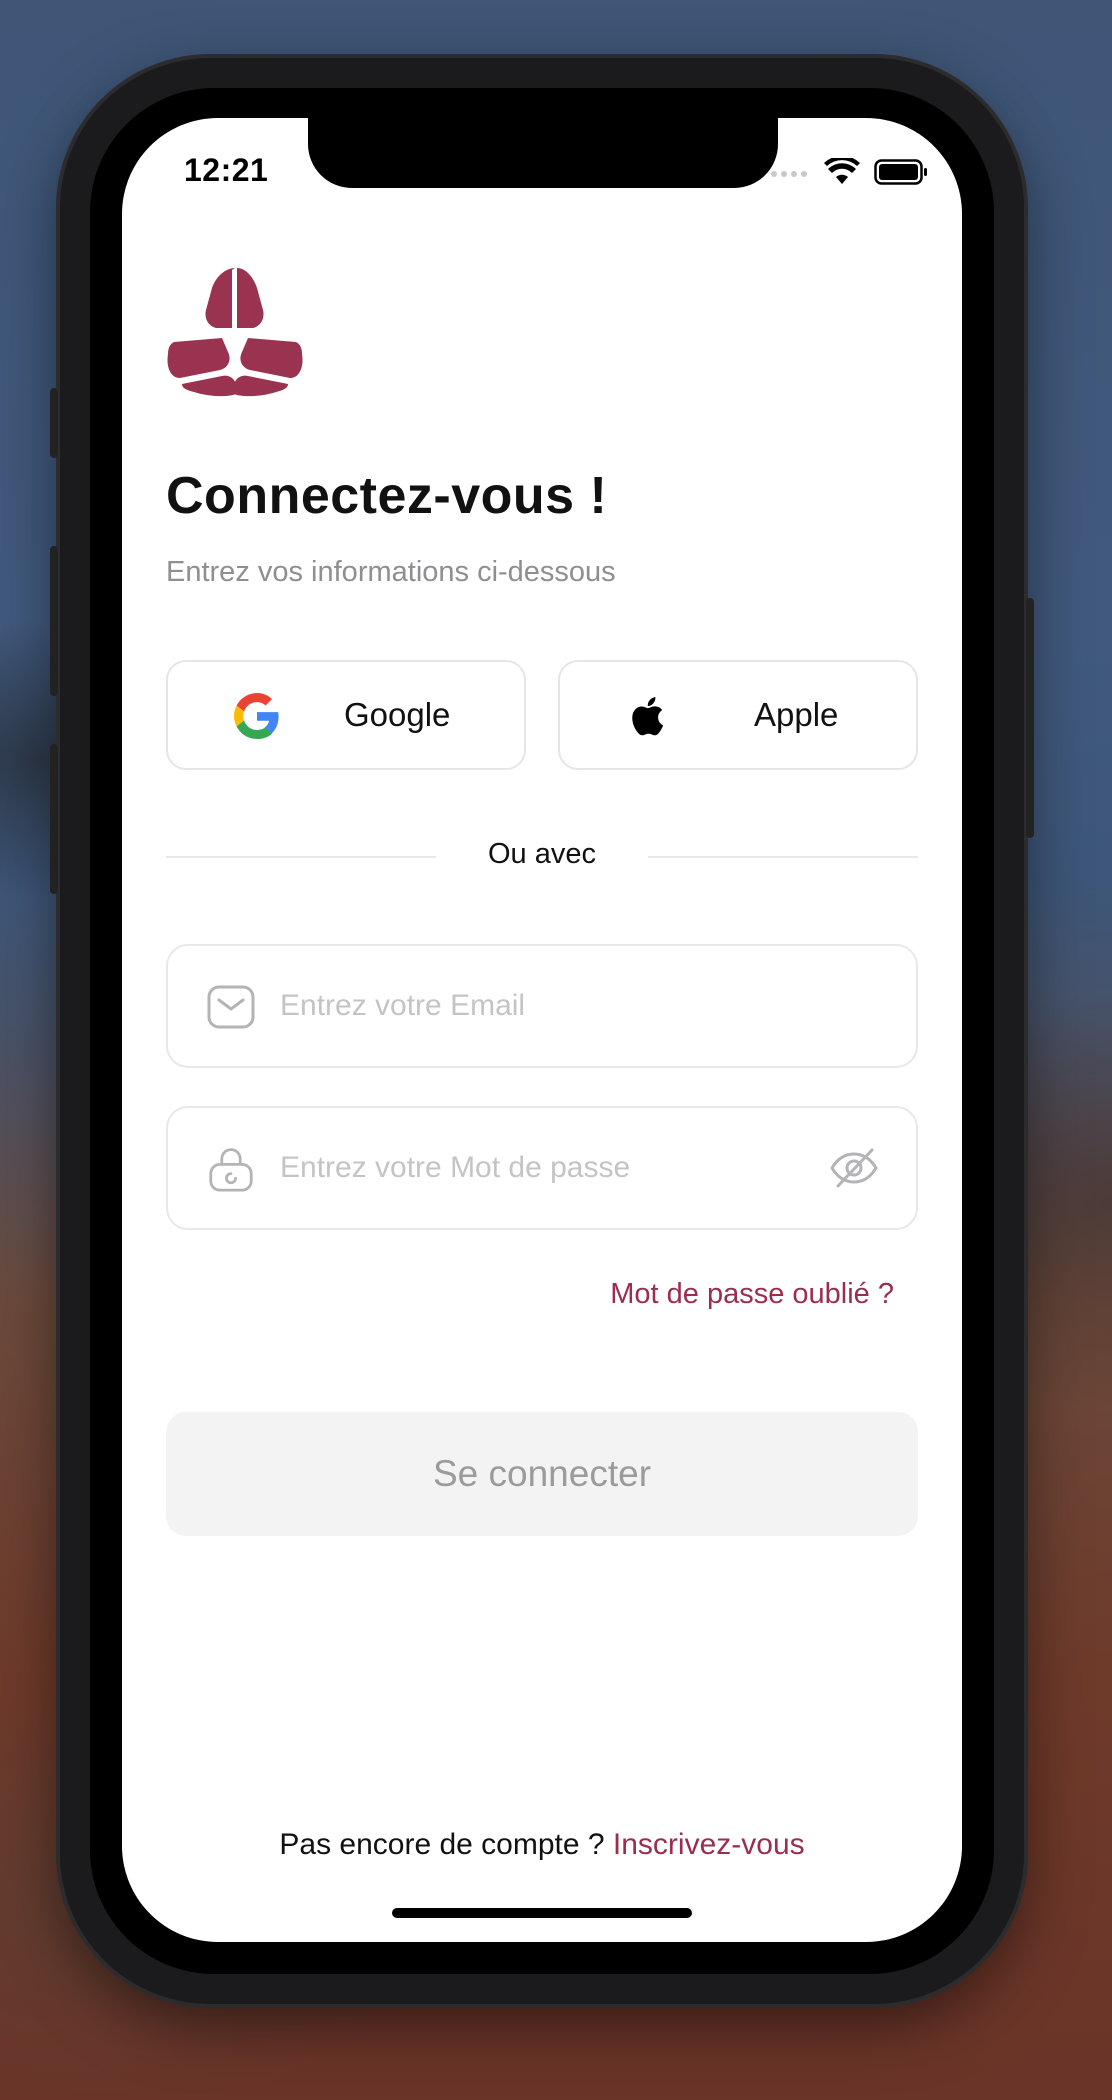 This screenshot has width=1112, height=2100. I want to click on divider-line-right, so click(783, 857).